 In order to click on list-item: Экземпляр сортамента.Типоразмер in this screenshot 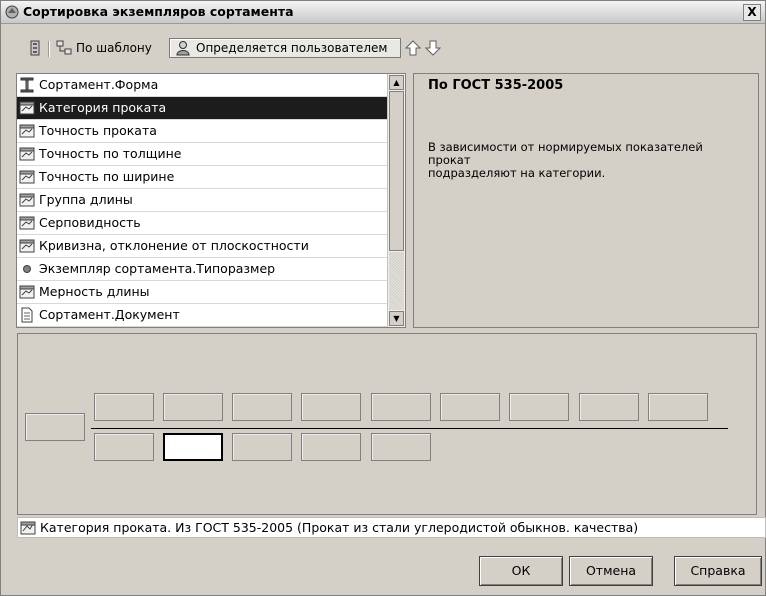, I will do `click(202, 269)`.